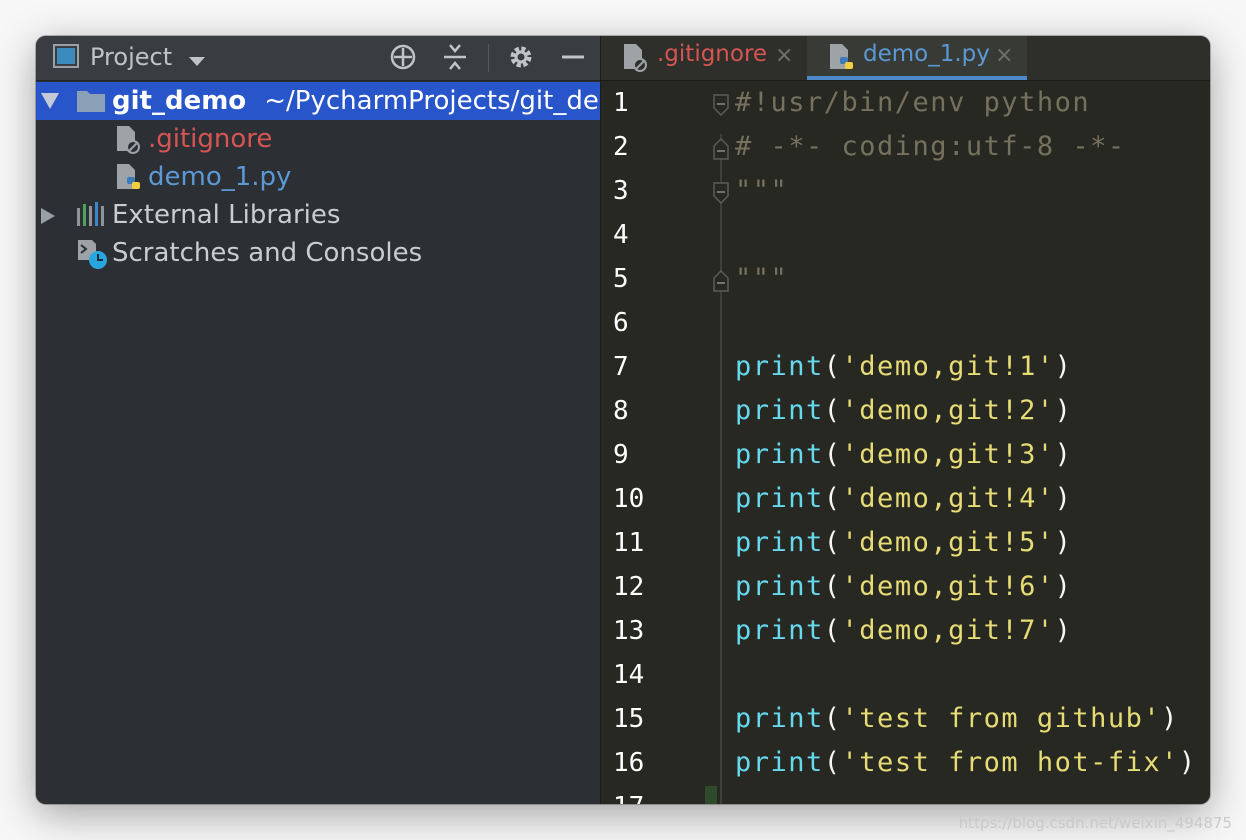 Image resolution: width=1246 pixels, height=840 pixels. I want to click on collapsed-arrow-icon, so click(48, 218).